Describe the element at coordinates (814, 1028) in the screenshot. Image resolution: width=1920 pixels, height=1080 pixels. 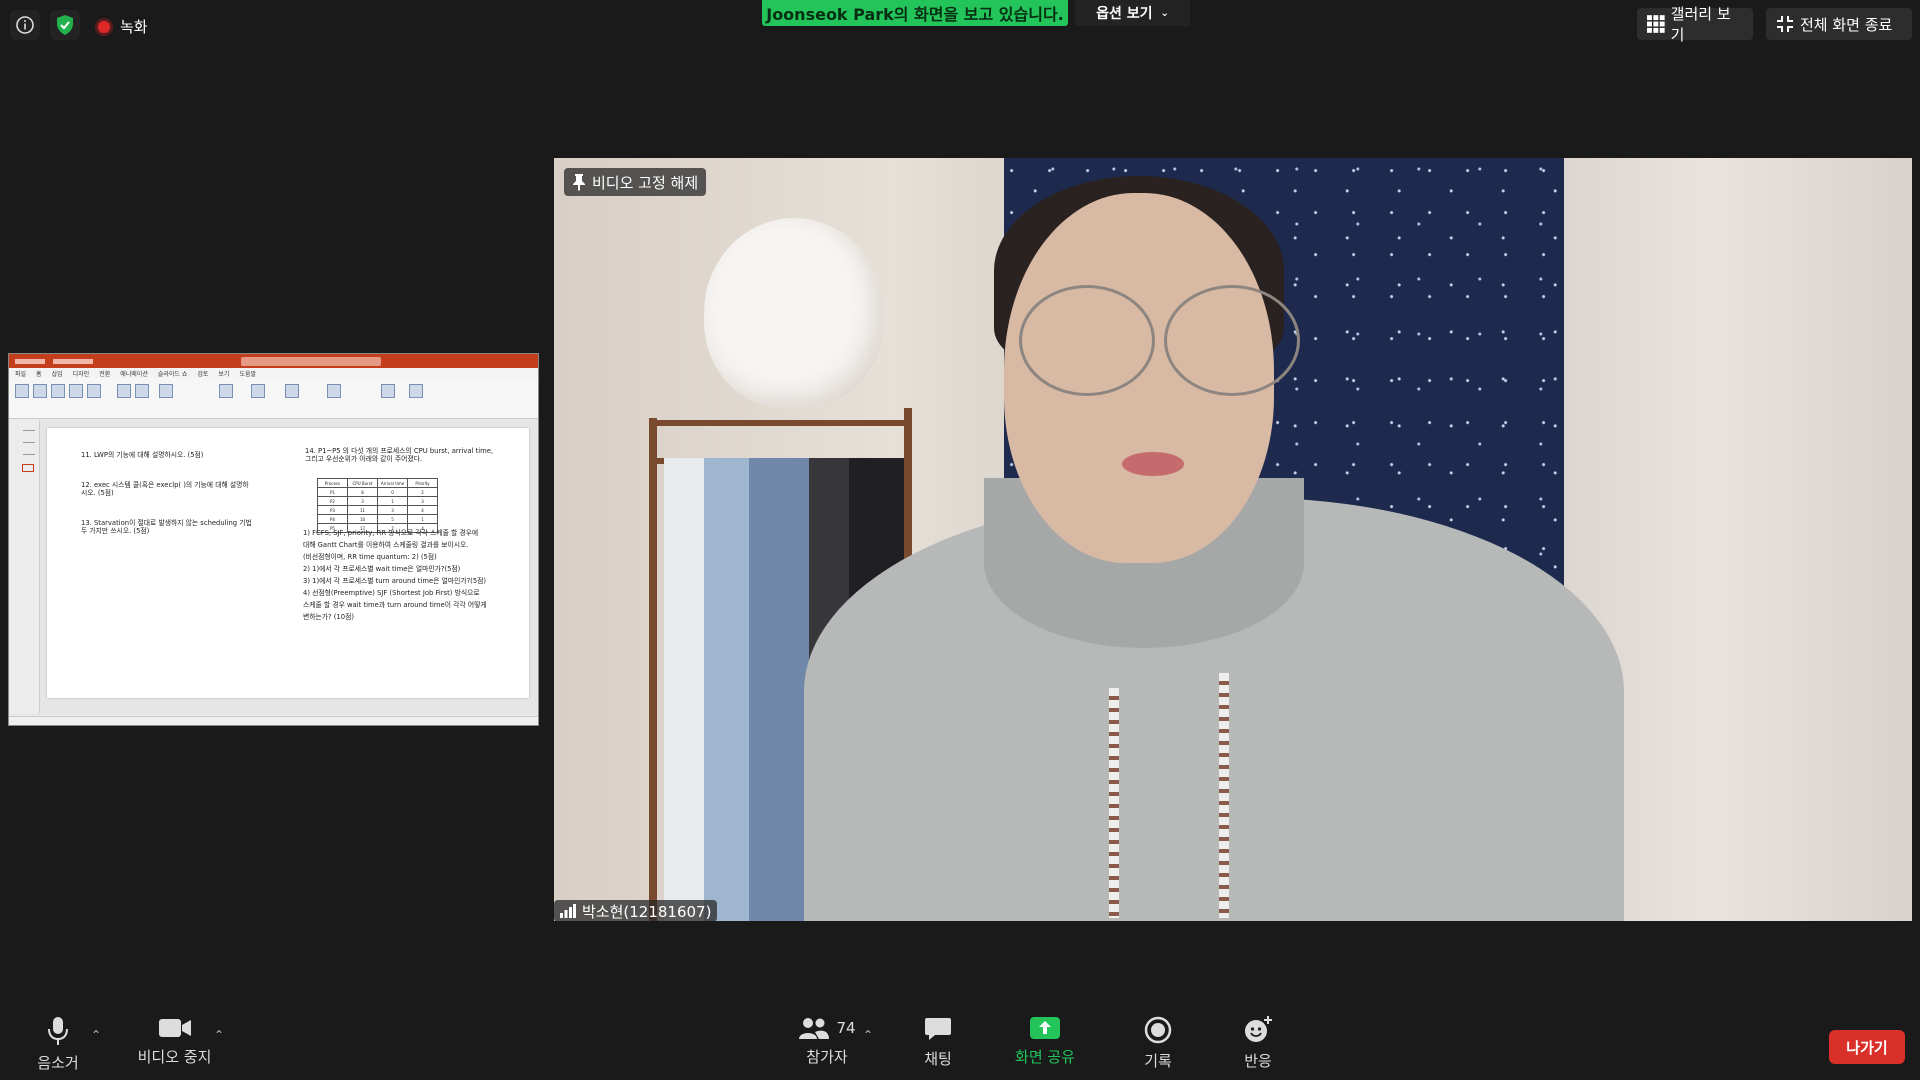
I see `participants-icon` at that location.